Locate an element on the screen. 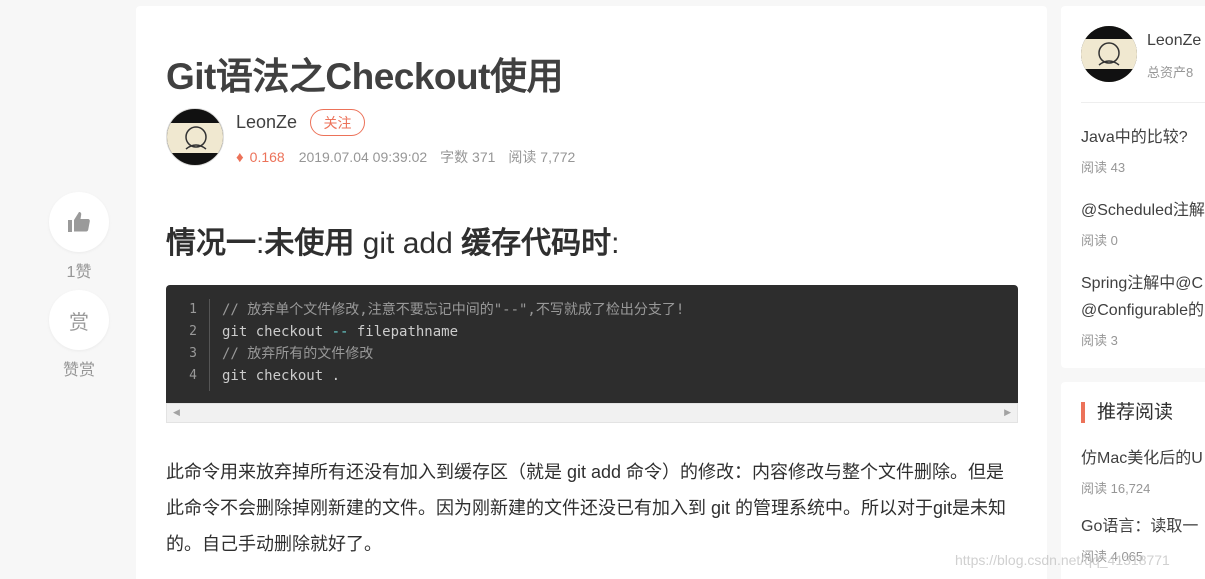  sidebar-article-reads: 阅读 43 is located at coordinates (1103, 167).